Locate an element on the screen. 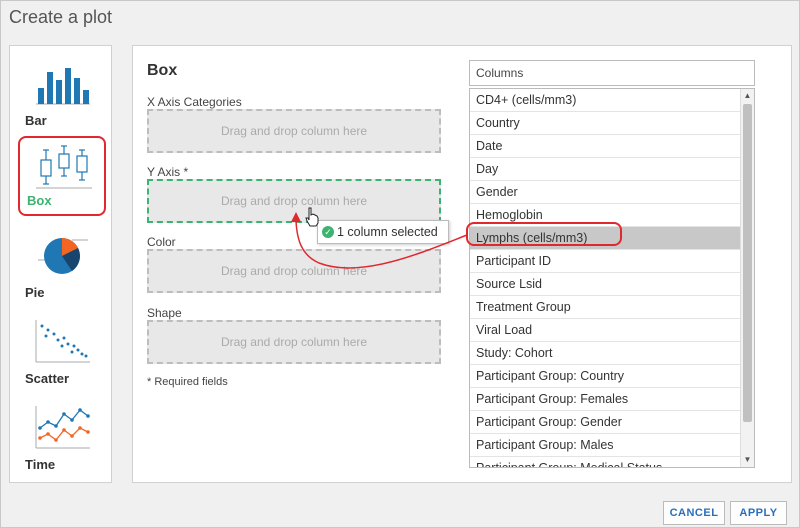  columns-scrollbar: ▲ ▼ is located at coordinates (747, 278).